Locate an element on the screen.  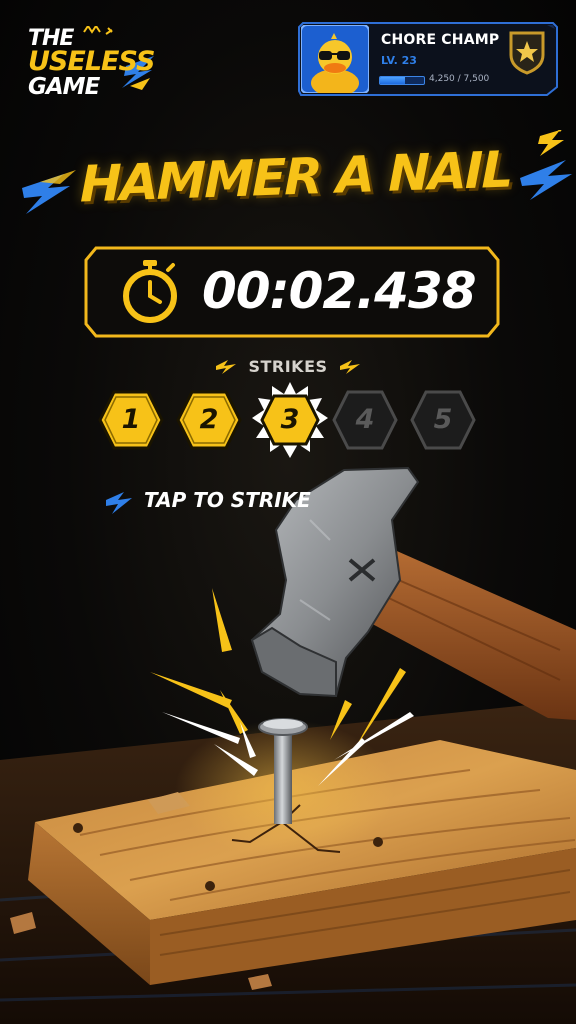
timer-panel: 00:02.438 is located at coordinates (292, 292).